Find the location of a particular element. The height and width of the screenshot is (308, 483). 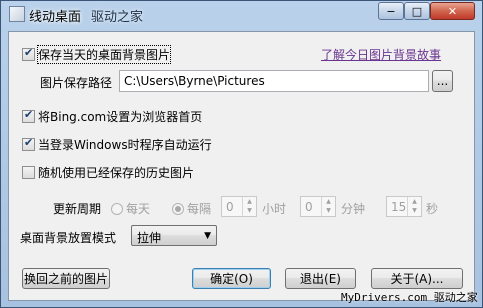

placement-select: 拉伸 ▼ is located at coordinates (174, 235).